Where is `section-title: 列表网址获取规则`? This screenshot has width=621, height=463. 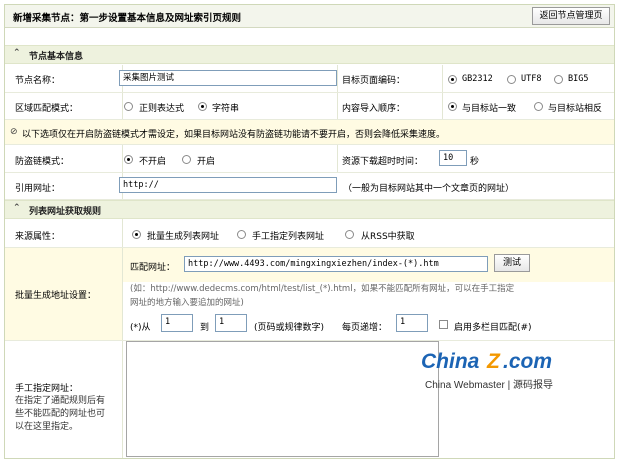 section-title: 列表网址获取规则 is located at coordinates (65, 212).